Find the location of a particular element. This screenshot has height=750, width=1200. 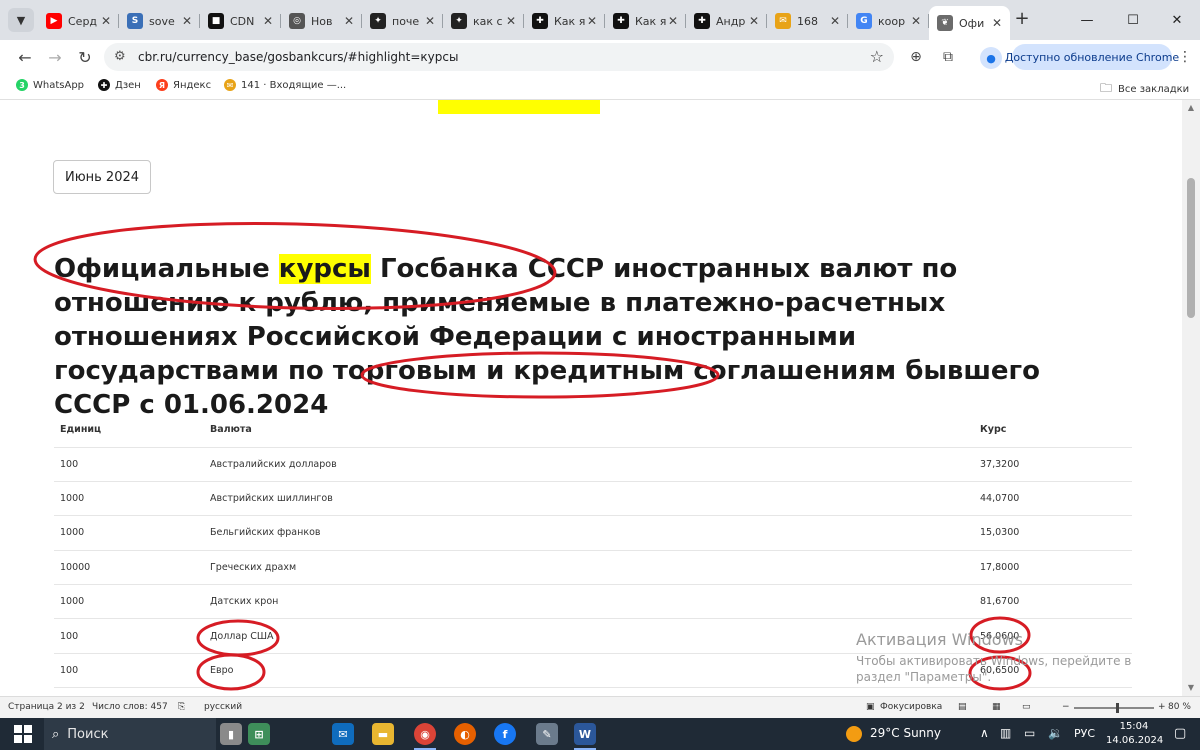

tab-8: ✚ Андр ✕ is located at coordinates (726, 21).